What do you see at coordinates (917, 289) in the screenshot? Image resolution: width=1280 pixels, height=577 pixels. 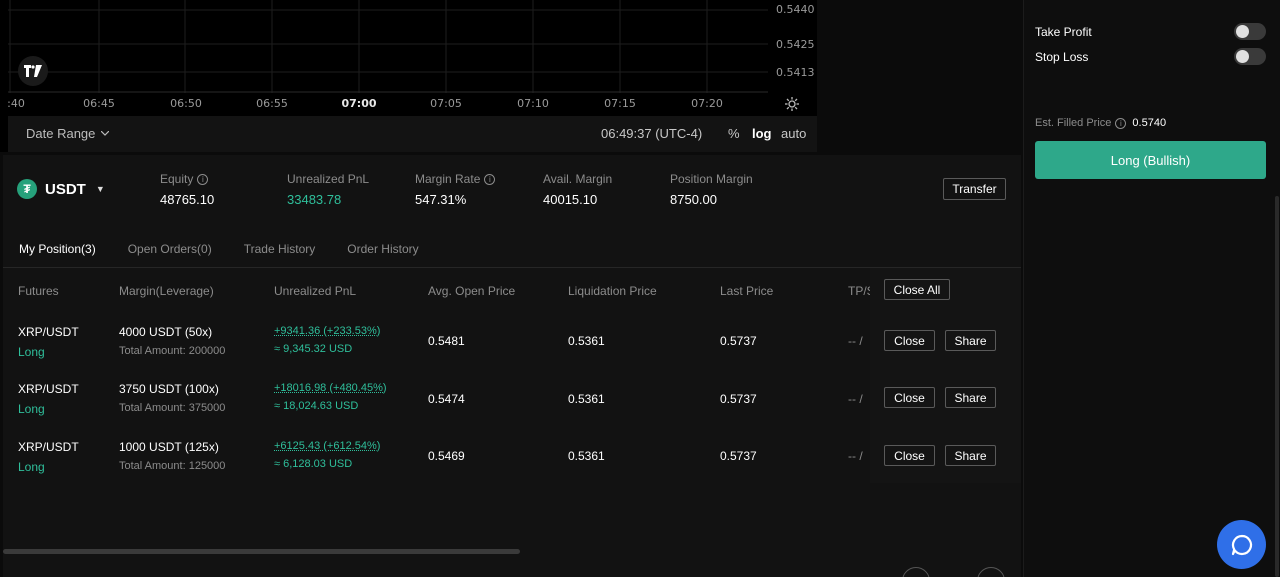 I see `close-all-button: Close All` at bounding box center [917, 289].